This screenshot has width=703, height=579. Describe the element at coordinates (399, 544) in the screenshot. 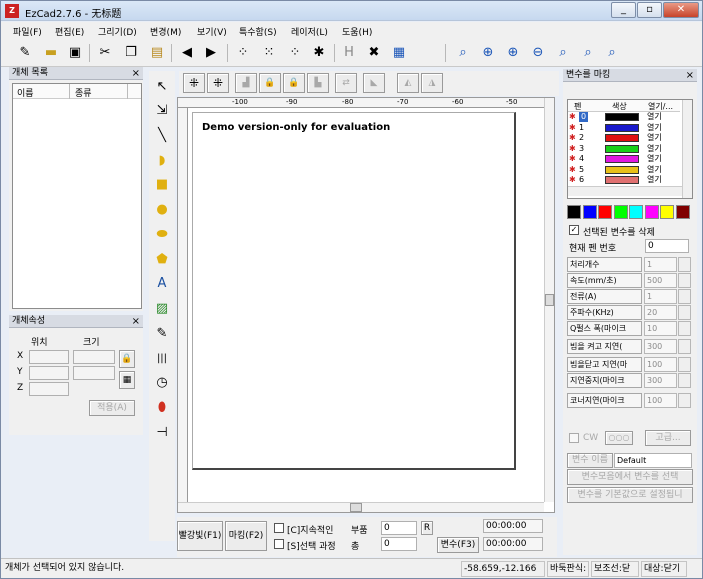

I see `total-count-field: 0` at that location.